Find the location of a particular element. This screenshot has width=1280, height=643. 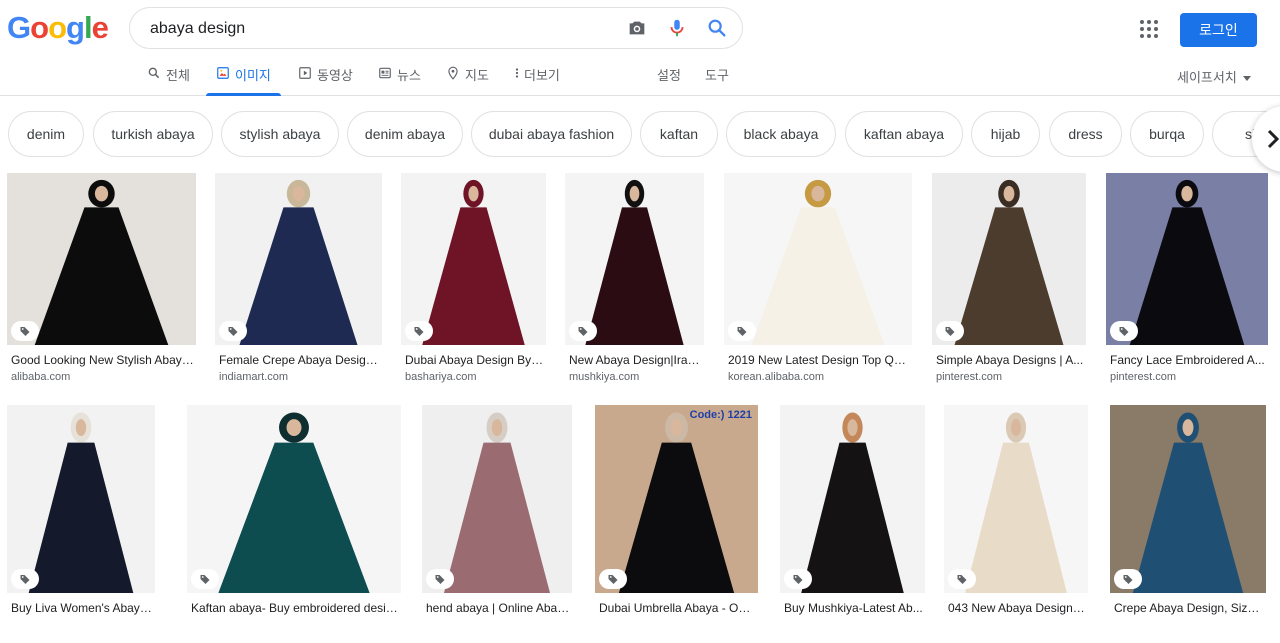

tab-label: 지도 is located at coordinates (477, 75).